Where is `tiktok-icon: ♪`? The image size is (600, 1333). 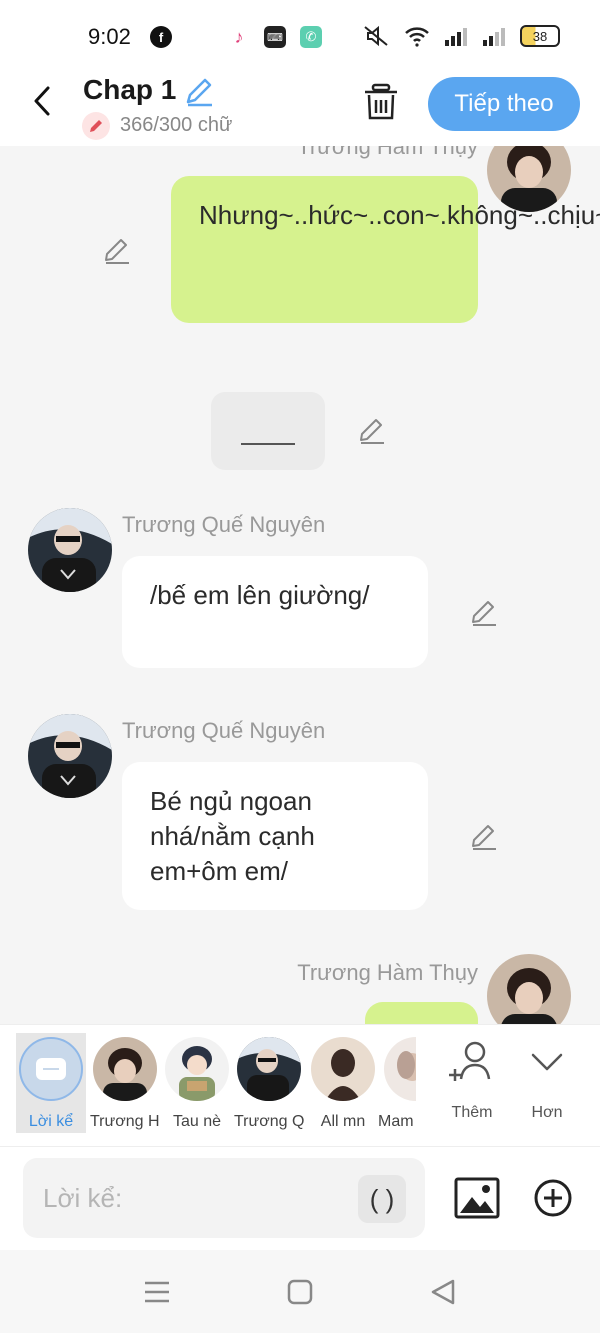
tiktok-icon: ♪ is located at coordinates (239, 37).